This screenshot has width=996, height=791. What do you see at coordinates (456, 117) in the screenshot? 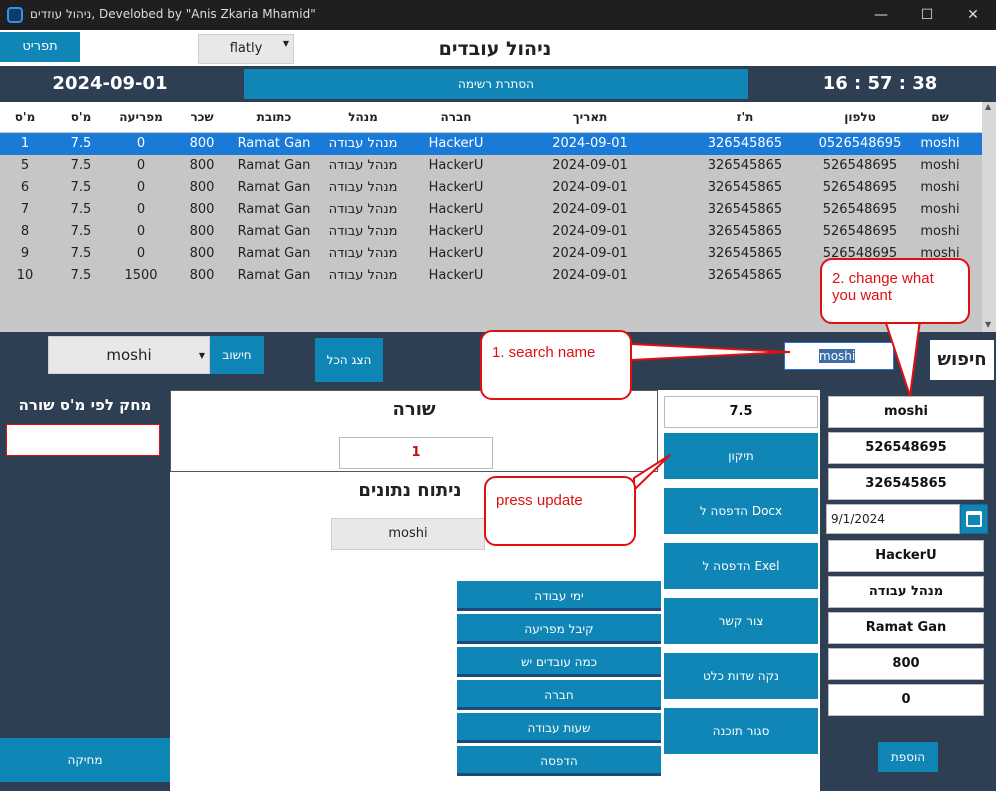
I see `column-header: חברה` at bounding box center [456, 117].